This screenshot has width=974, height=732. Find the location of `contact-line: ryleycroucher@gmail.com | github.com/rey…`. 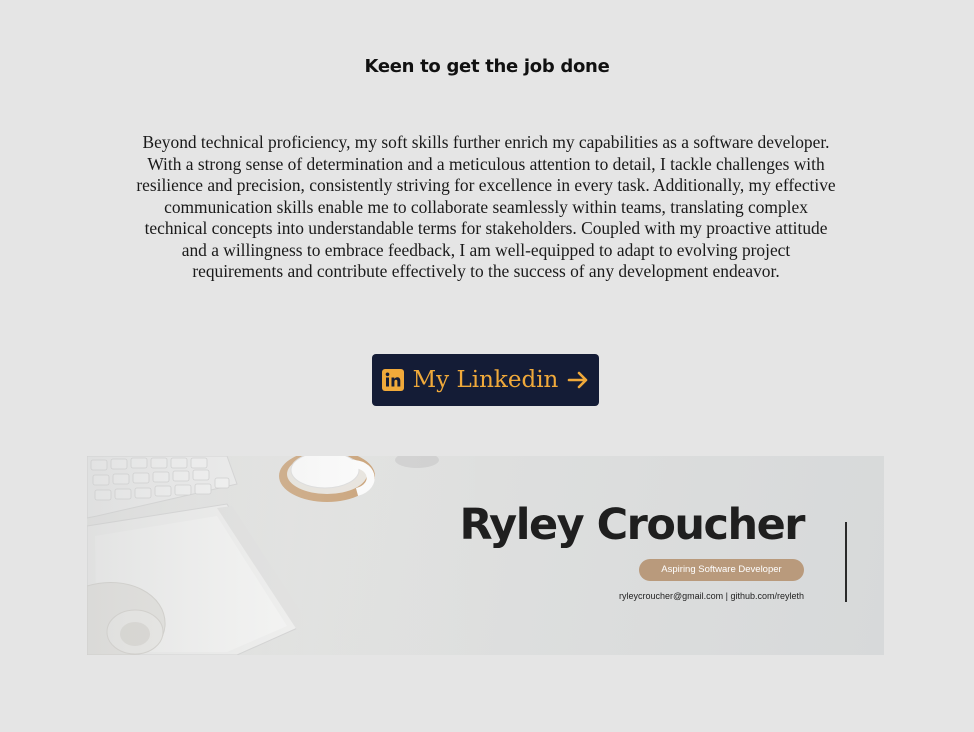

contact-line: ryleycroucher@gmail.com | github.com/rey… is located at coordinates (711, 596).